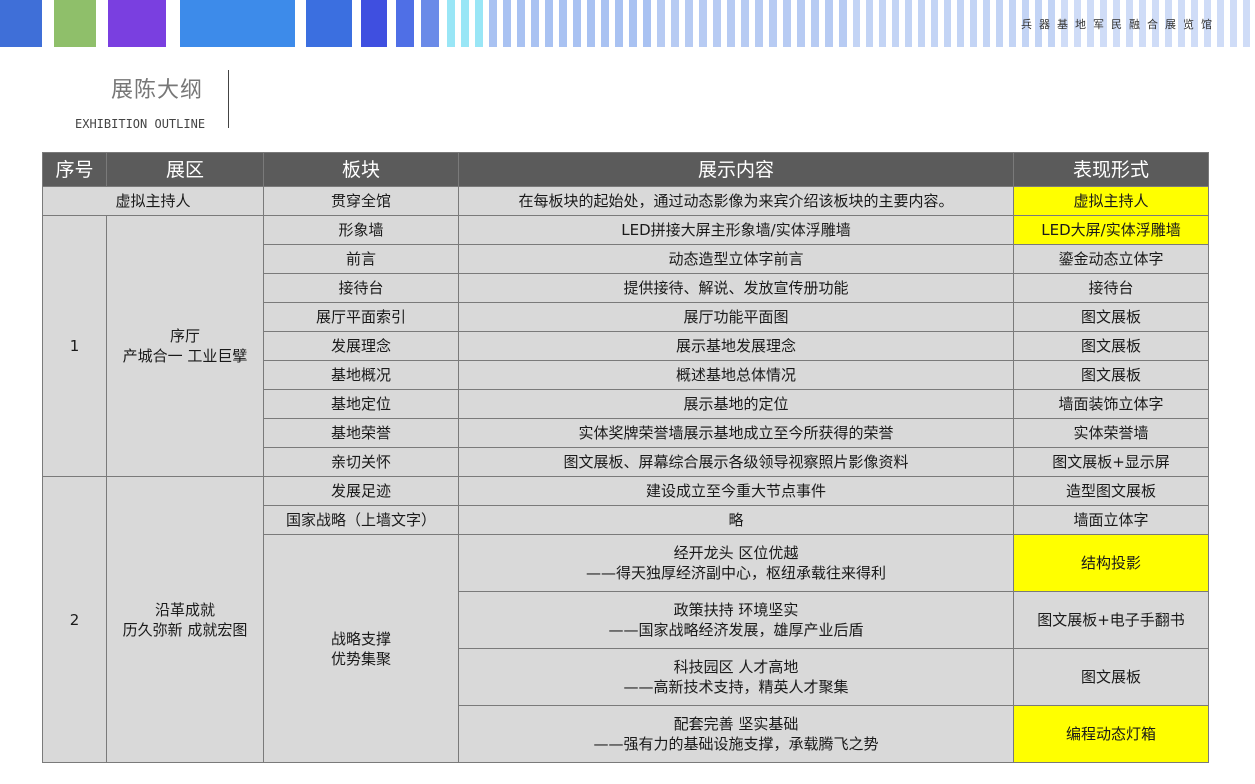  Describe the element at coordinates (736, 230) in the screenshot. I see `content-cell: LED拼接大屏主形象墙/实体浮雕墙` at that location.